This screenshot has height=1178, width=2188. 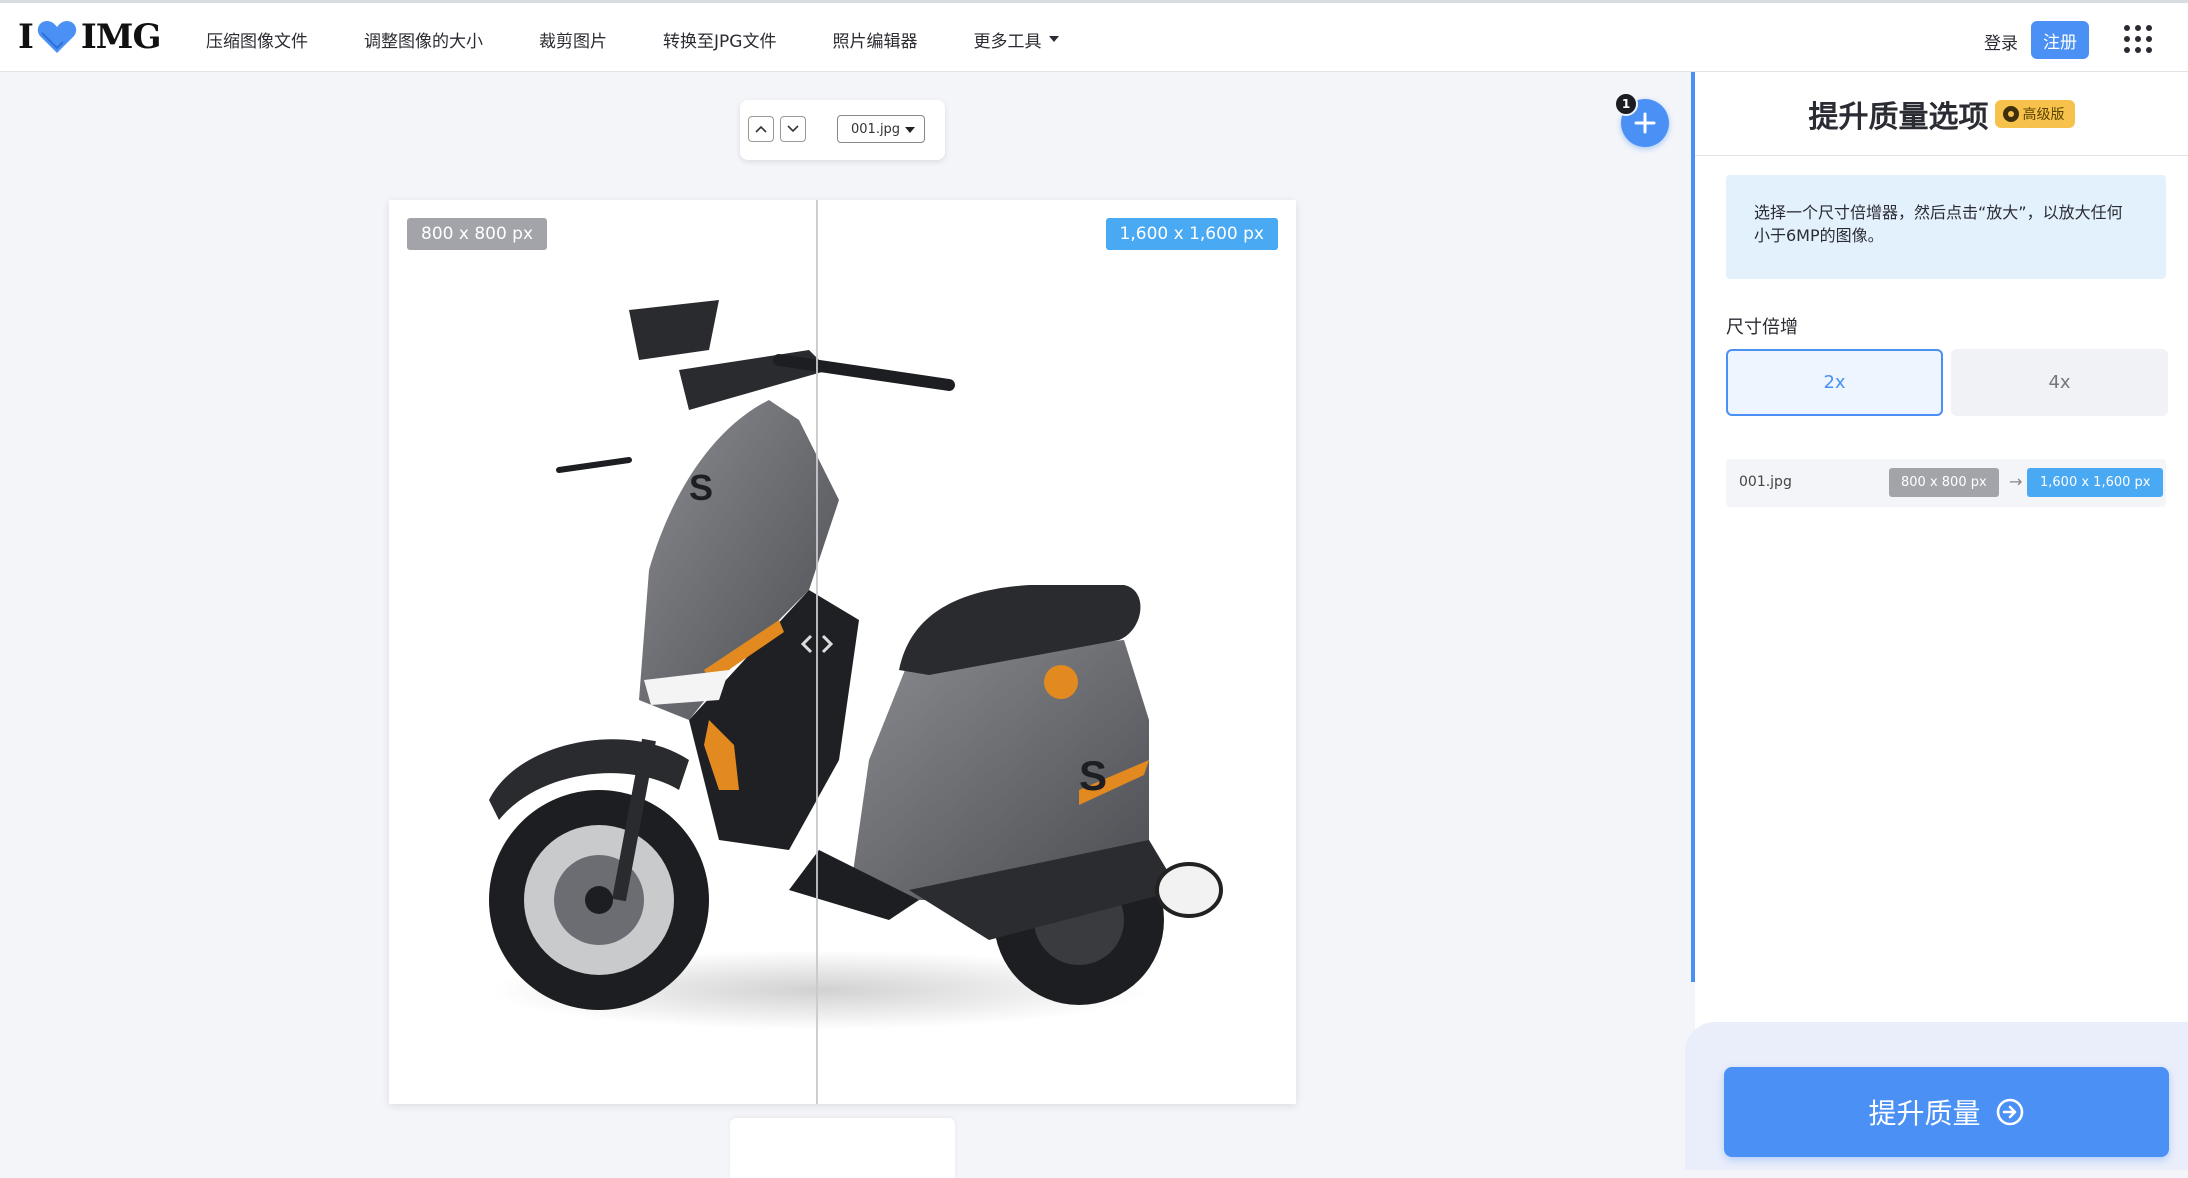 I want to click on apps-grid-icon, so click(x=2138, y=39).